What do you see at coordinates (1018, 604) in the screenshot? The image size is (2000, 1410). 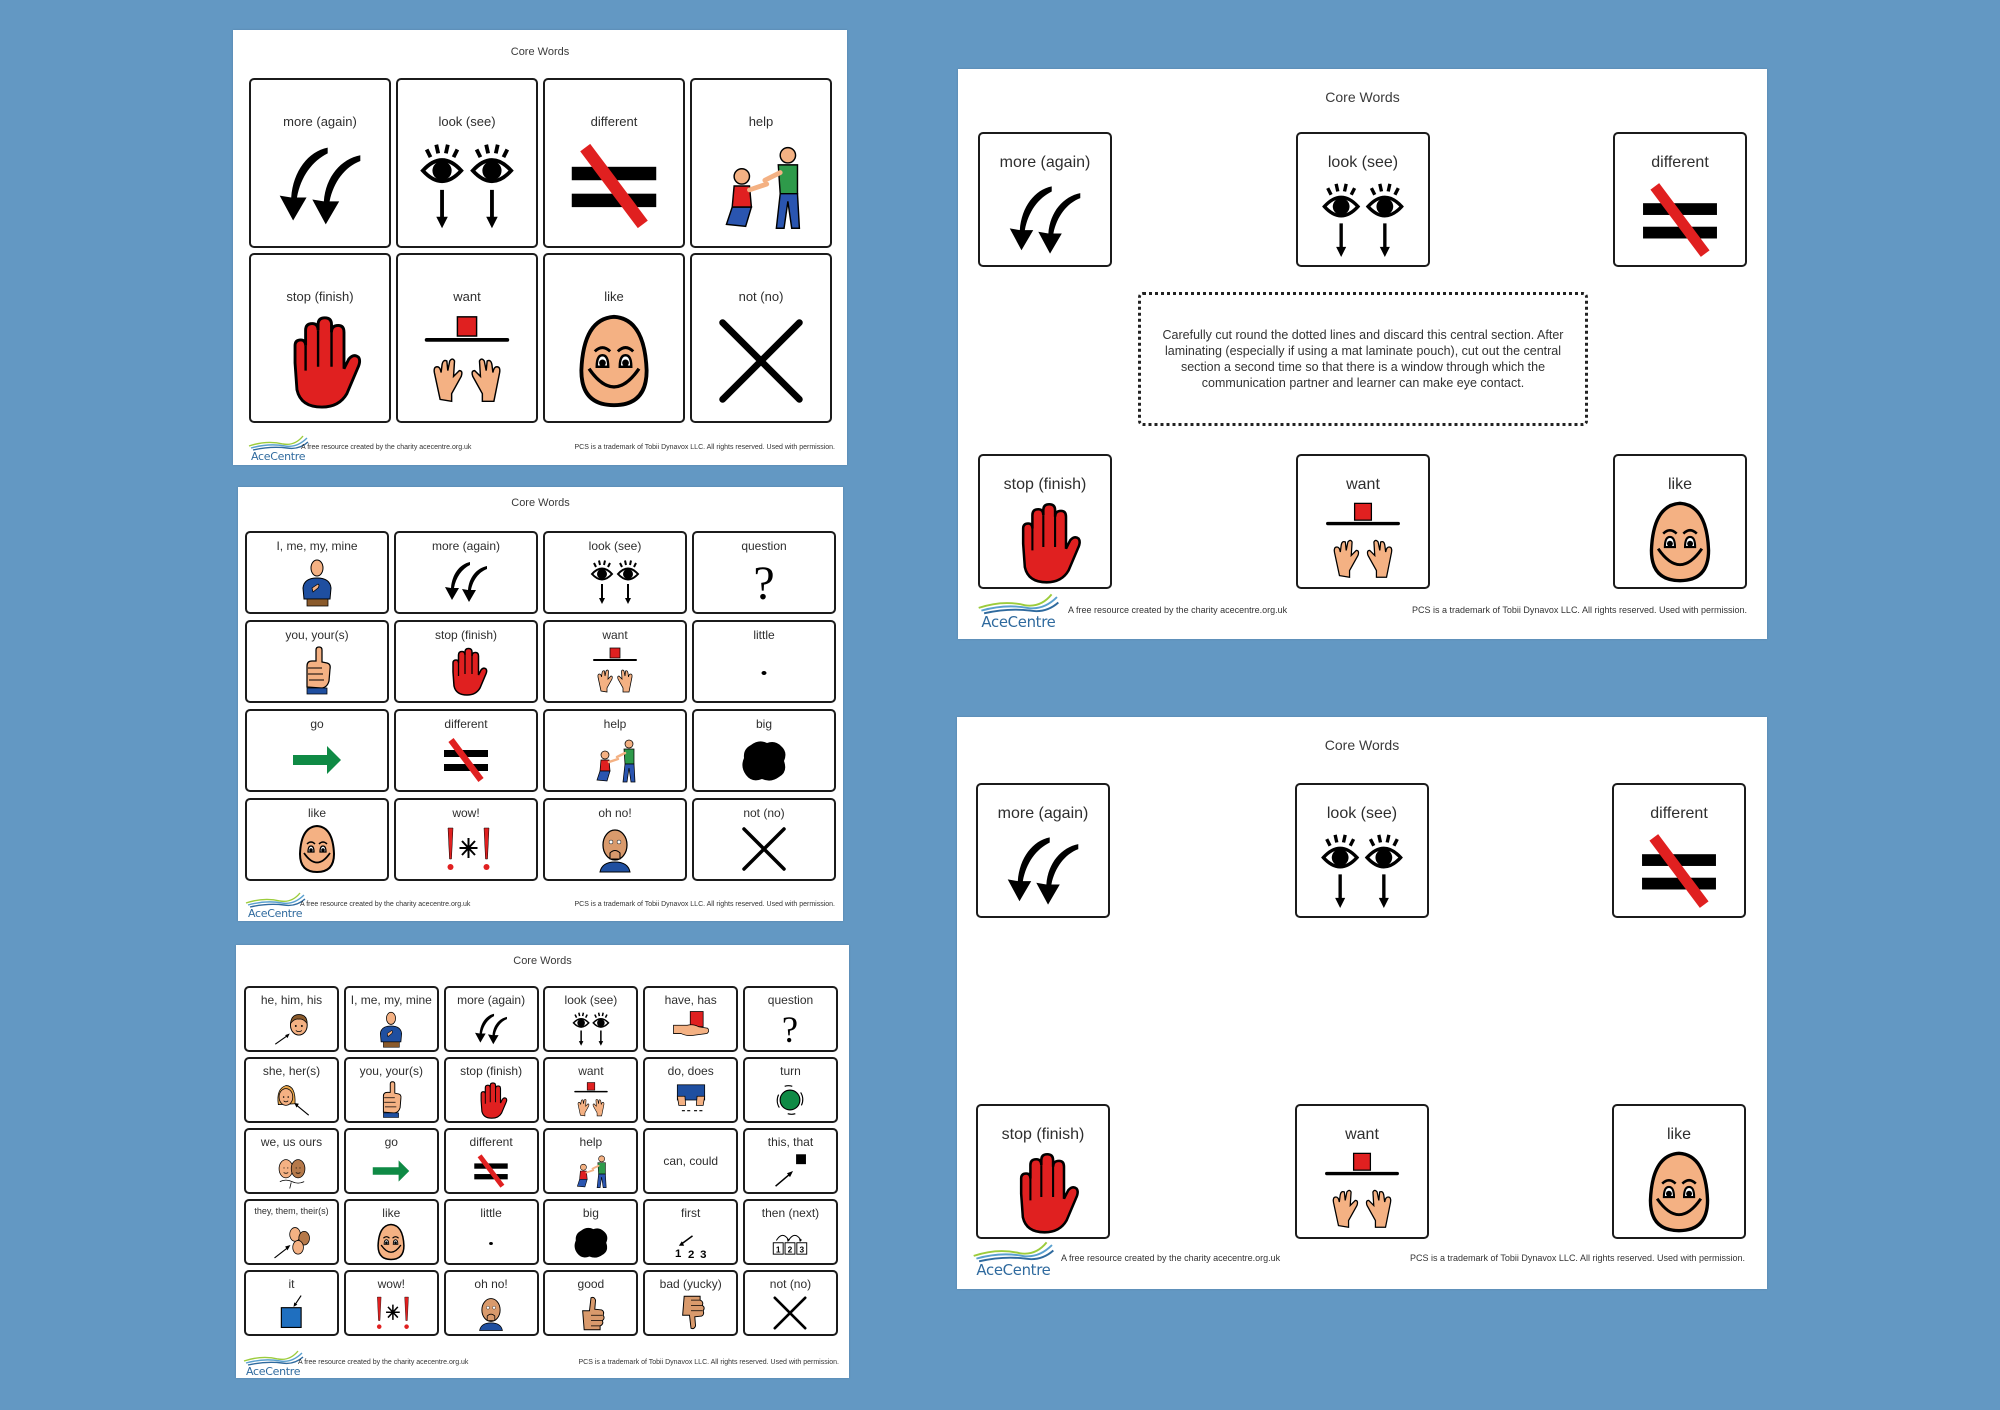 I see `acecentre-waves-icon` at bounding box center [1018, 604].